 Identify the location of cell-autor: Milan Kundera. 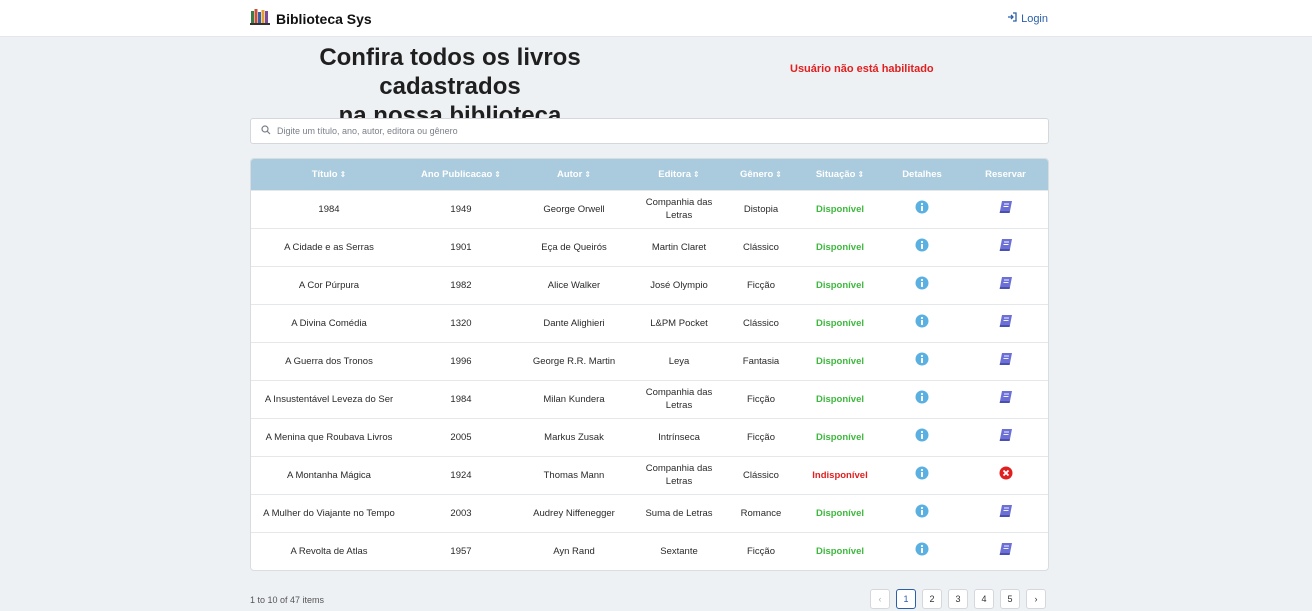
(574, 398).